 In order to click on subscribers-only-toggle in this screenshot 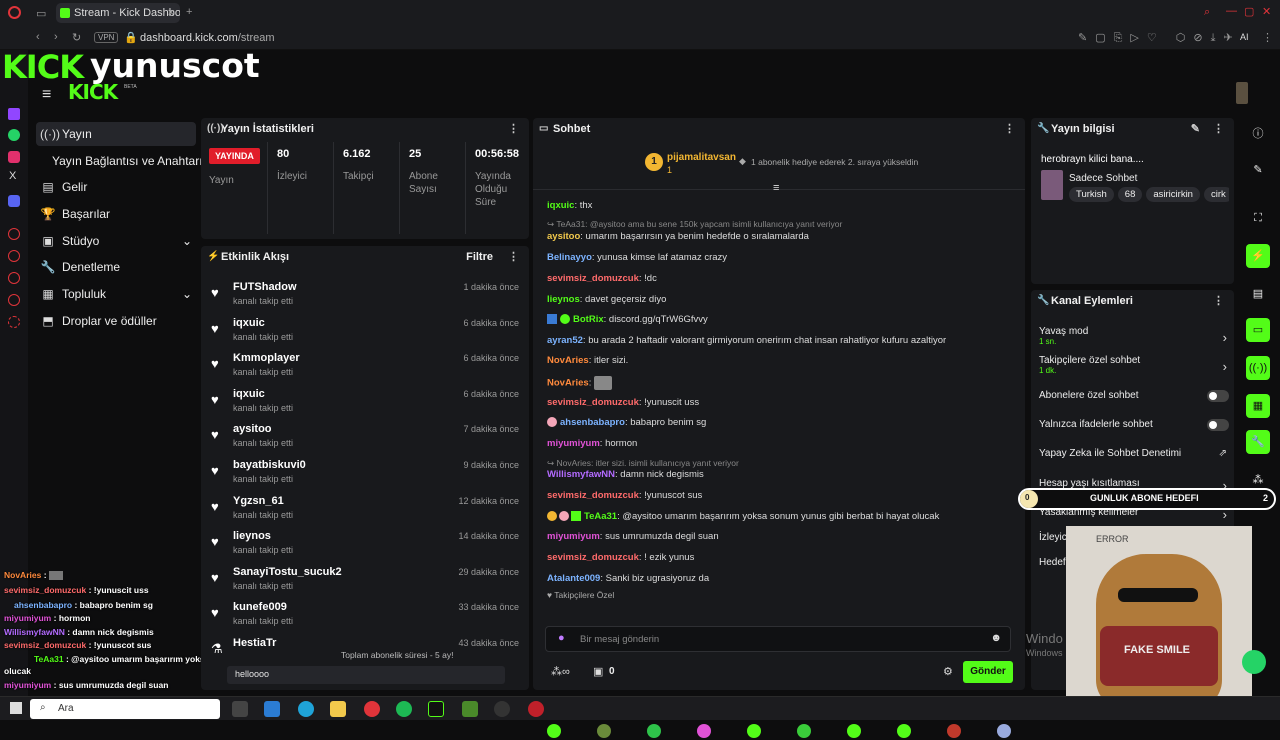, I will do `click(1218, 396)`.